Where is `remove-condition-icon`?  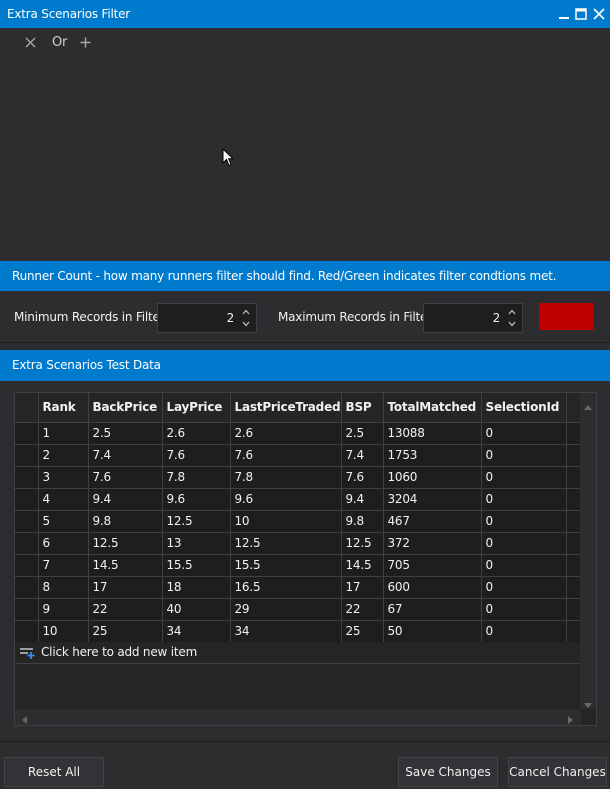
remove-condition-icon is located at coordinates (30, 44).